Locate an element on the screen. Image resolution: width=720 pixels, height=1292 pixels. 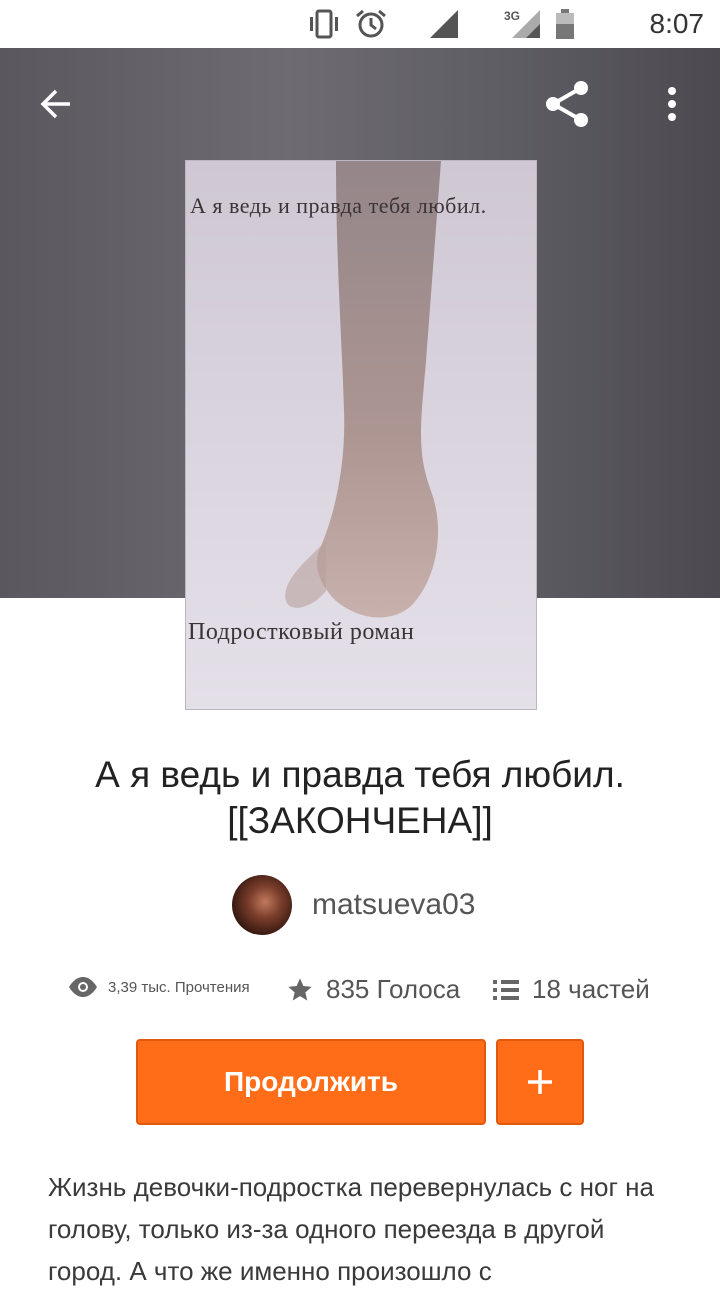
votes-stat: 835 Голоса is located at coordinates (373, 989).